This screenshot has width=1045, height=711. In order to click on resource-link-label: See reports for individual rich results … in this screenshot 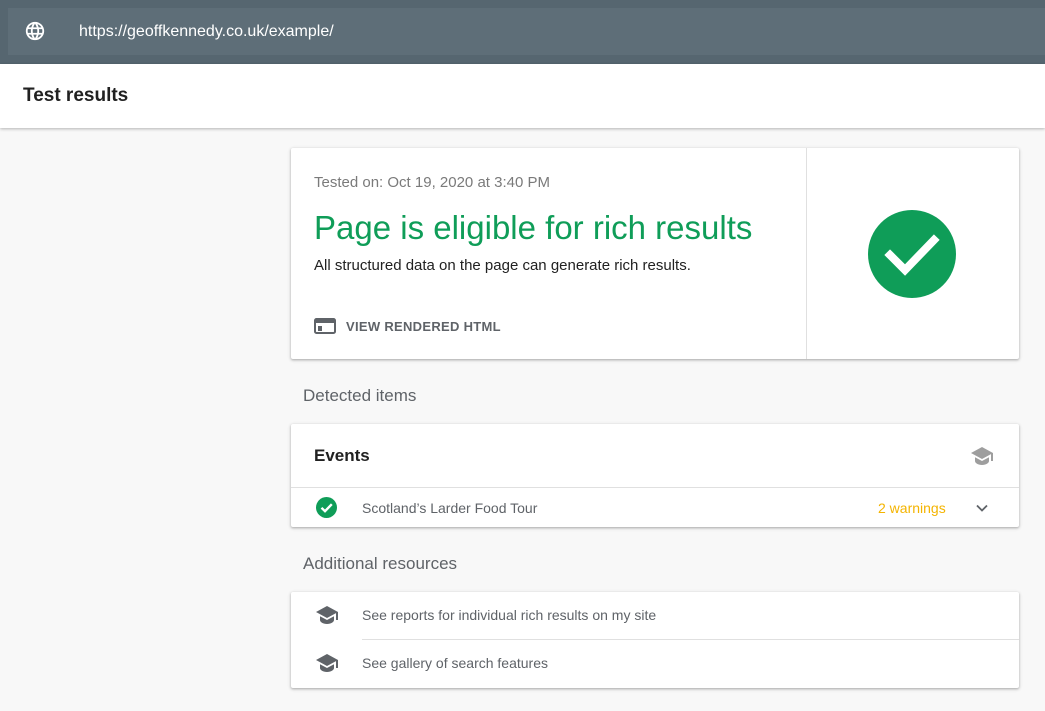, I will do `click(509, 615)`.